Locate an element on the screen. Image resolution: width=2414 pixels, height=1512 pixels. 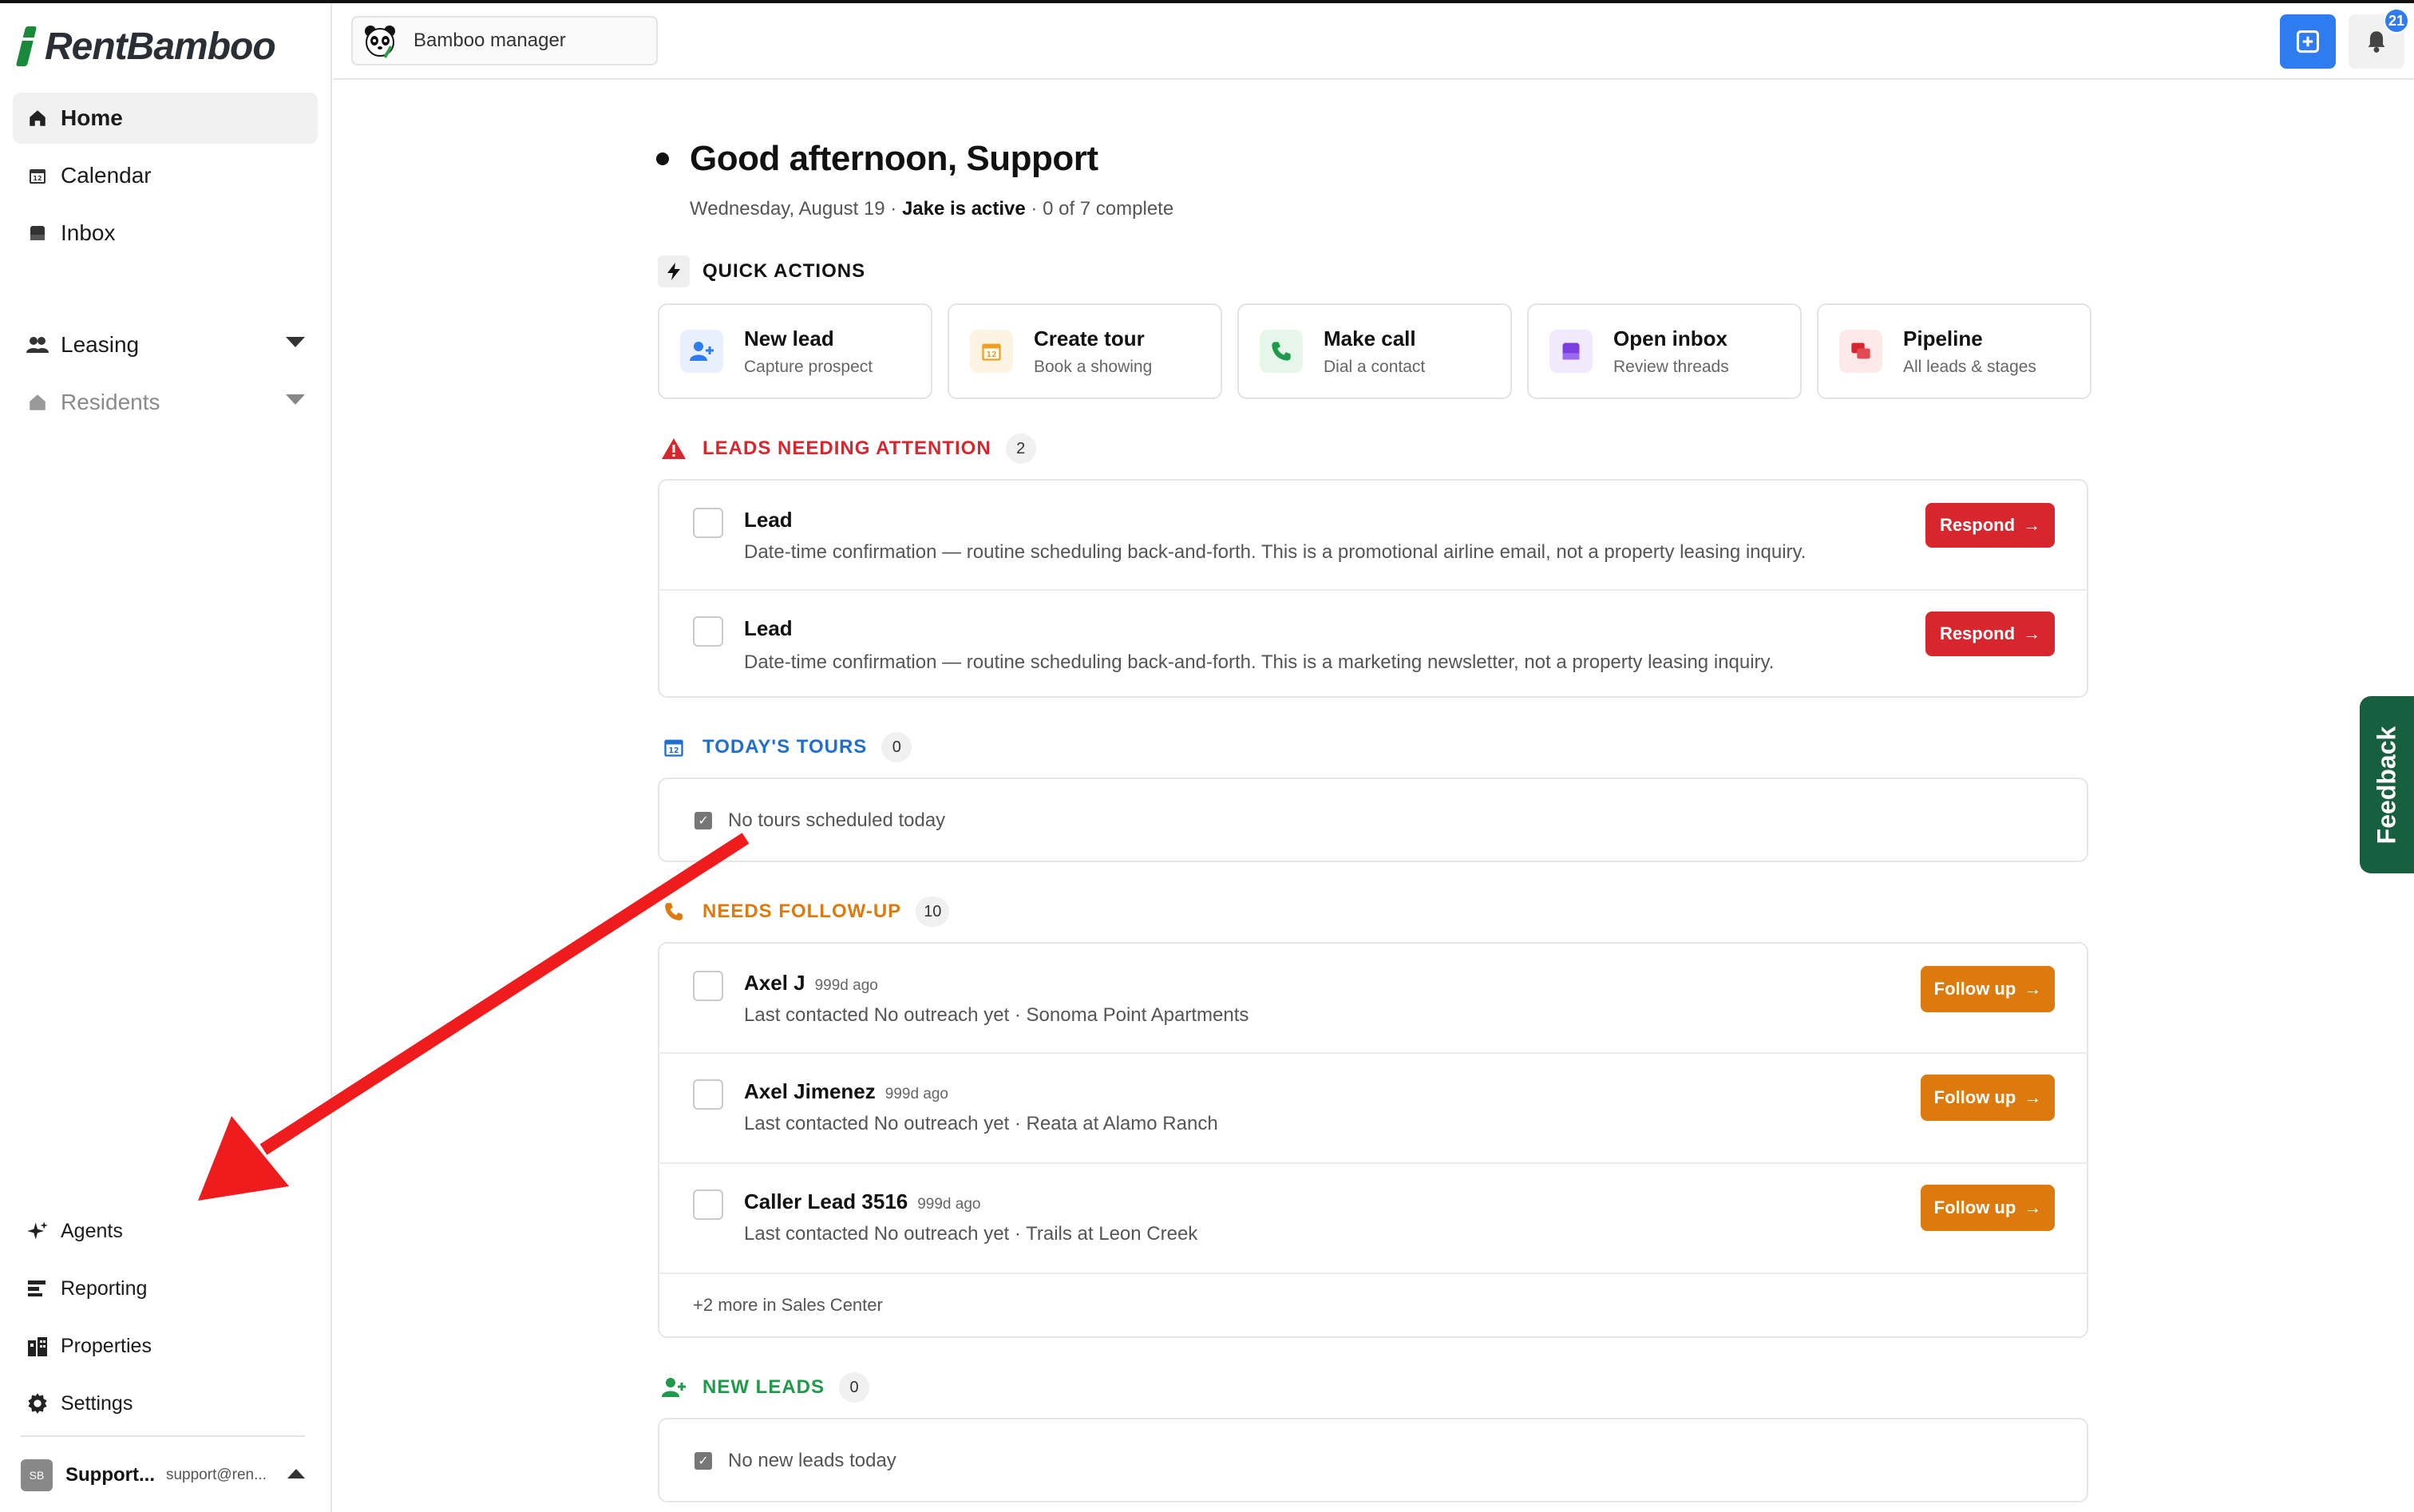
bamboo-logo-icon is located at coordinates (26, 46).